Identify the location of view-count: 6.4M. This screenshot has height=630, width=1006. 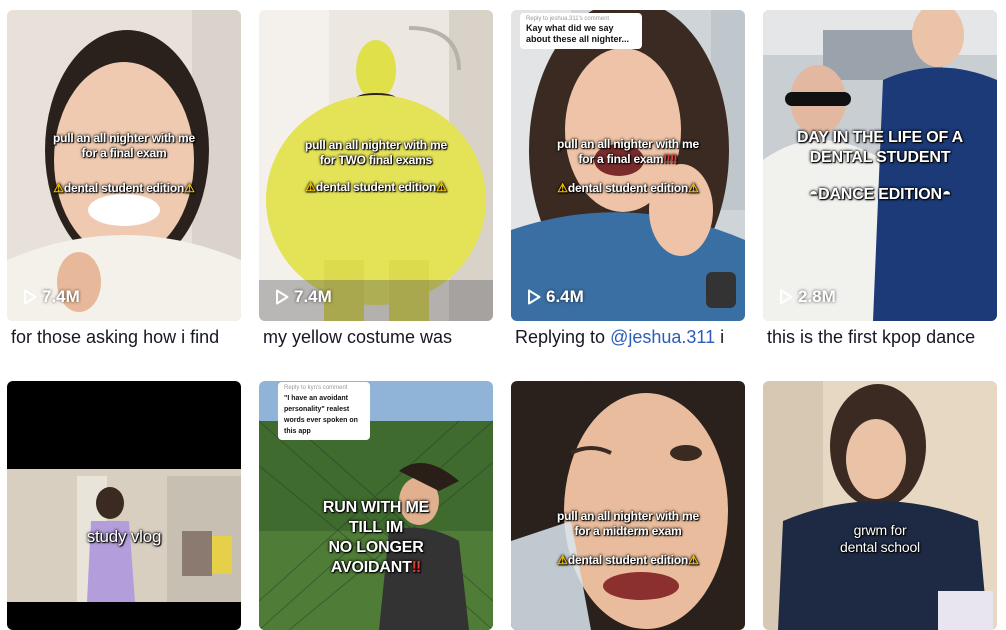
(555, 297).